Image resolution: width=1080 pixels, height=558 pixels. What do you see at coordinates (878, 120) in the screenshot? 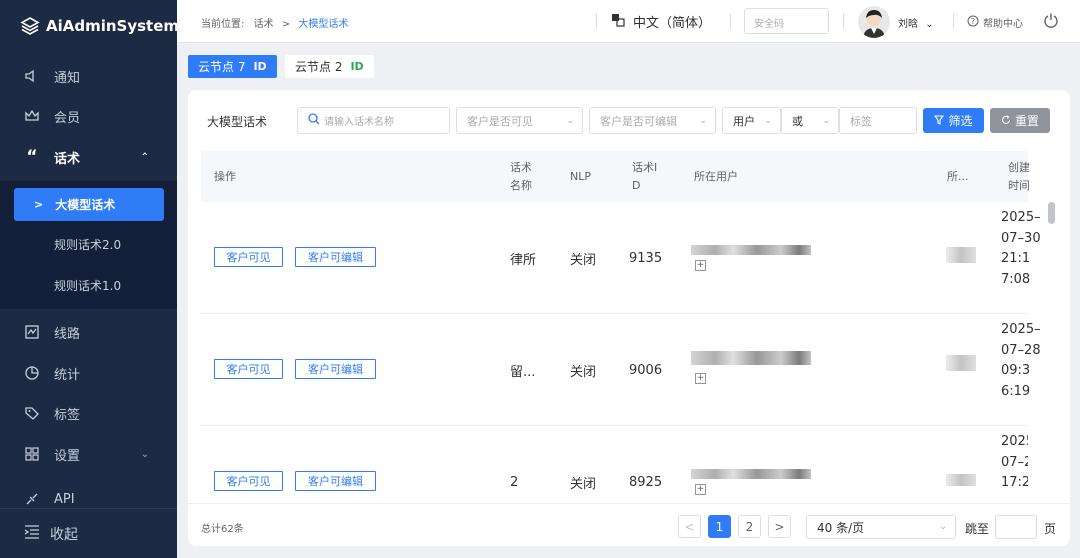
I see `tag-input: 标签` at bounding box center [878, 120].